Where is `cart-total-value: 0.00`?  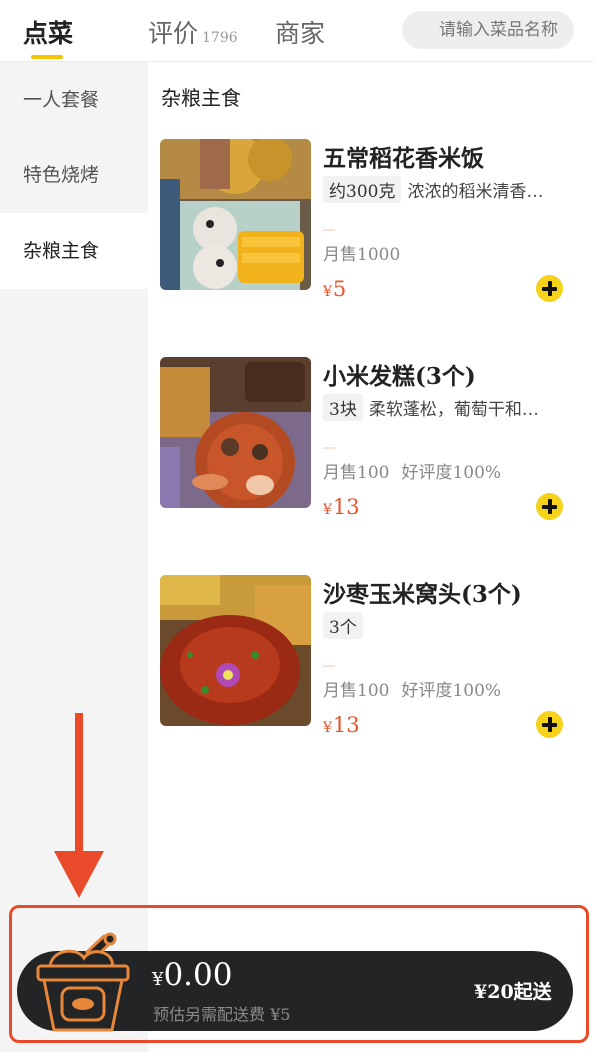 cart-total-value: 0.00 is located at coordinates (198, 975).